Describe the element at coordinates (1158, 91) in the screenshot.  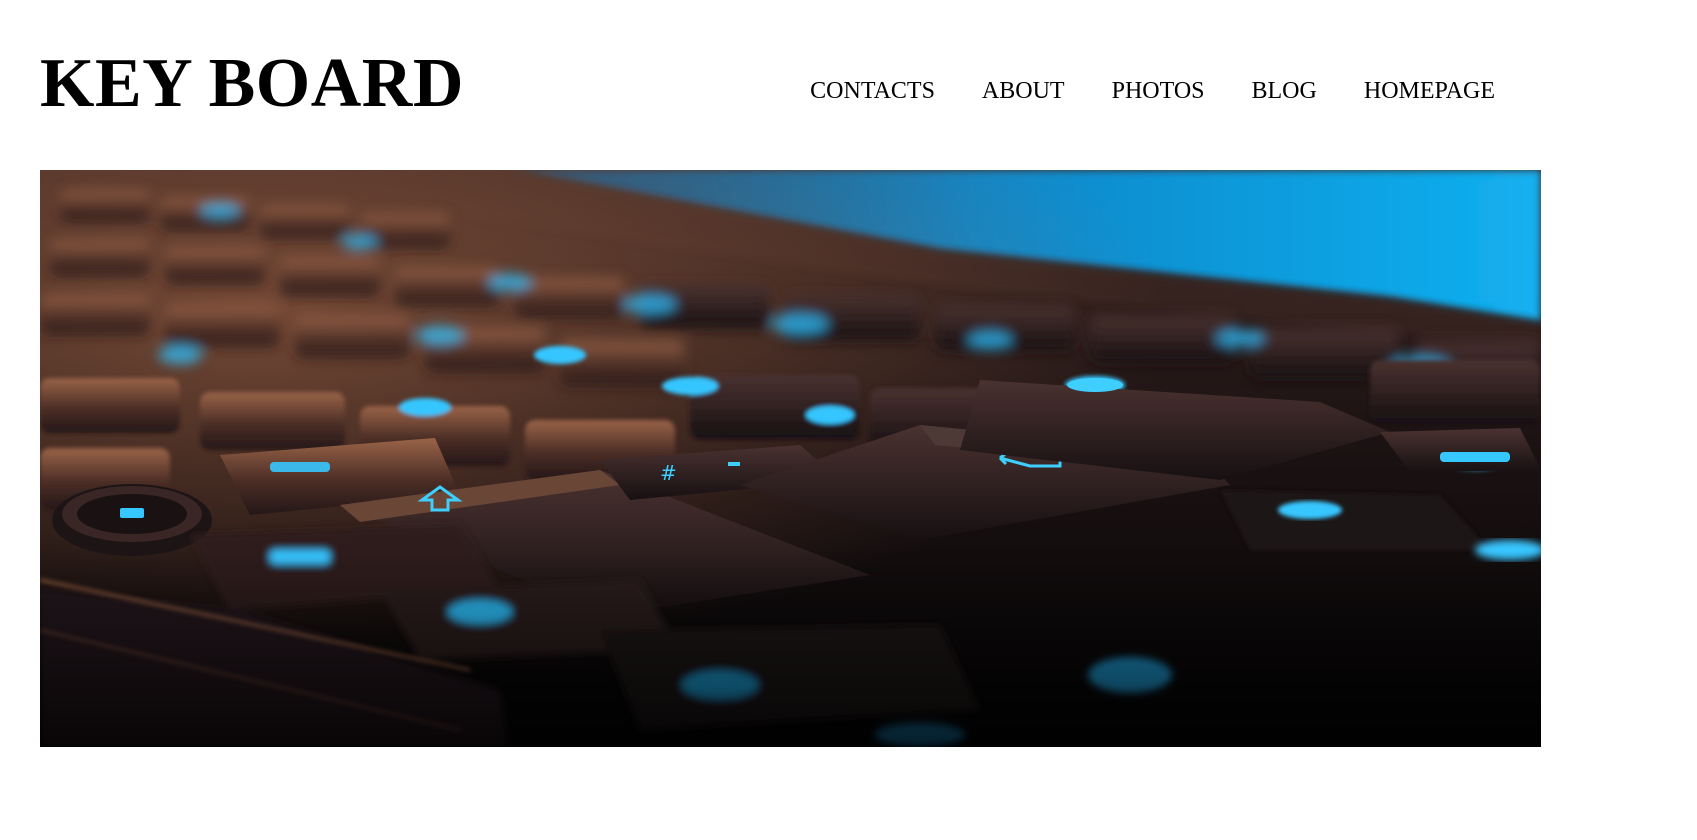
I see `nav-link-photos: PHOTOS` at that location.